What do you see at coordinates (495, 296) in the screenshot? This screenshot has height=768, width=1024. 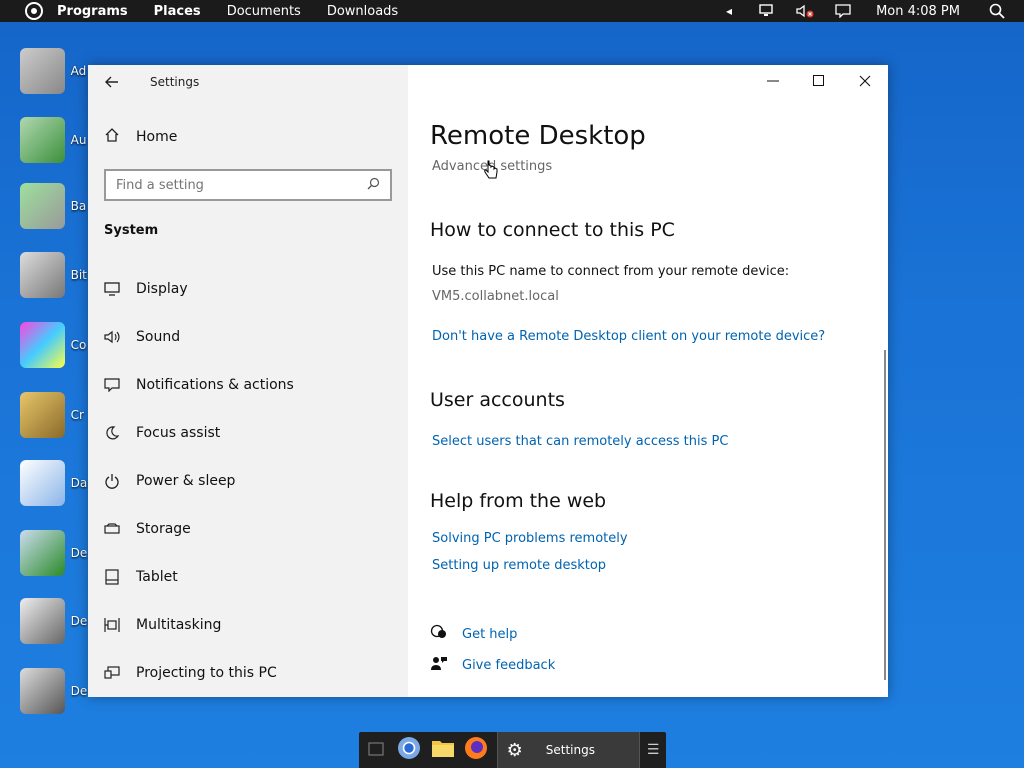 I see `pc-name: VM5.collabnet.local` at bounding box center [495, 296].